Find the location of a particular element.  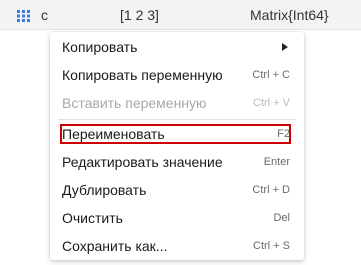

menu-item-shortcut: Ctrl + D is located at coordinates (271, 190).